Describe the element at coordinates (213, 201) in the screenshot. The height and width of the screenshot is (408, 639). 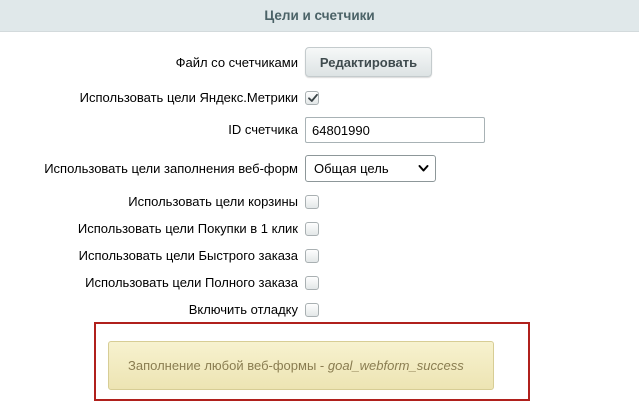
I see `cart-goals-label: Использовать цели корзины` at that location.